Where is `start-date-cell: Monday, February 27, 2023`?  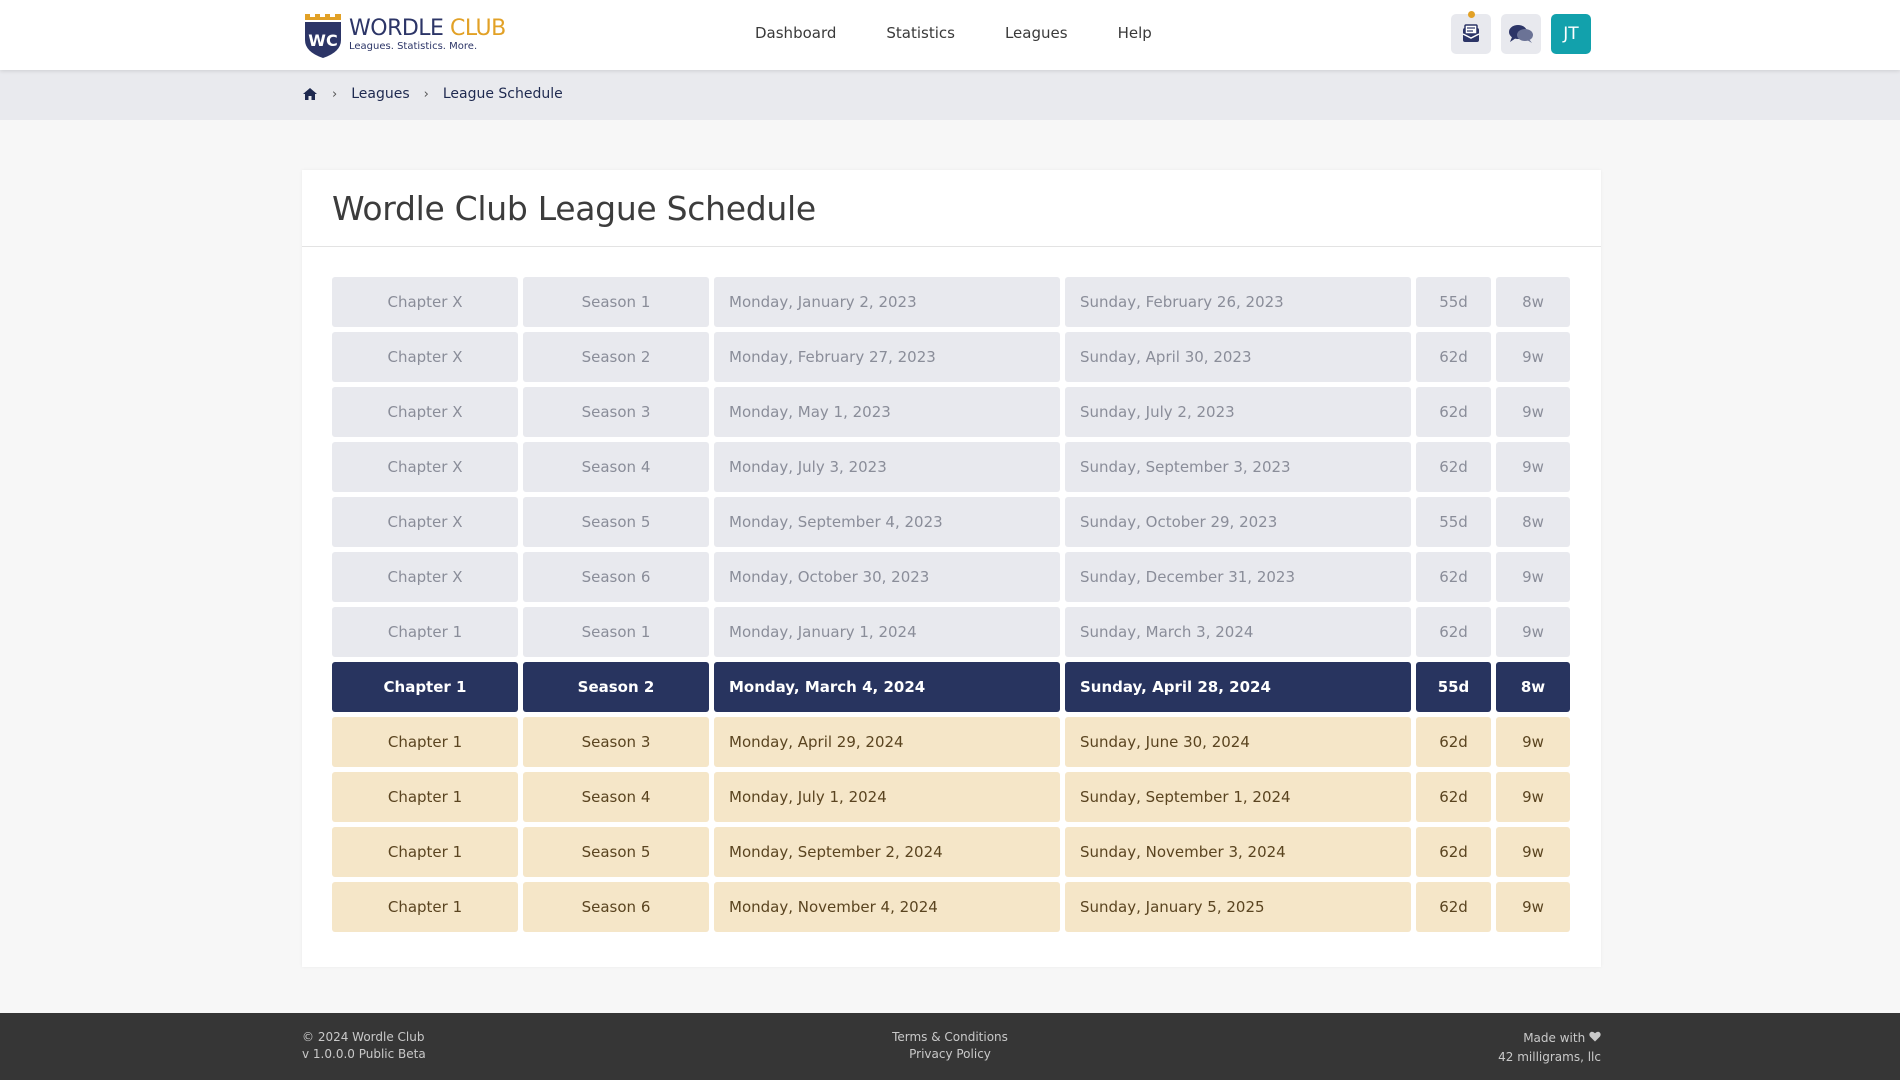 start-date-cell: Monday, February 27, 2023 is located at coordinates (887, 357).